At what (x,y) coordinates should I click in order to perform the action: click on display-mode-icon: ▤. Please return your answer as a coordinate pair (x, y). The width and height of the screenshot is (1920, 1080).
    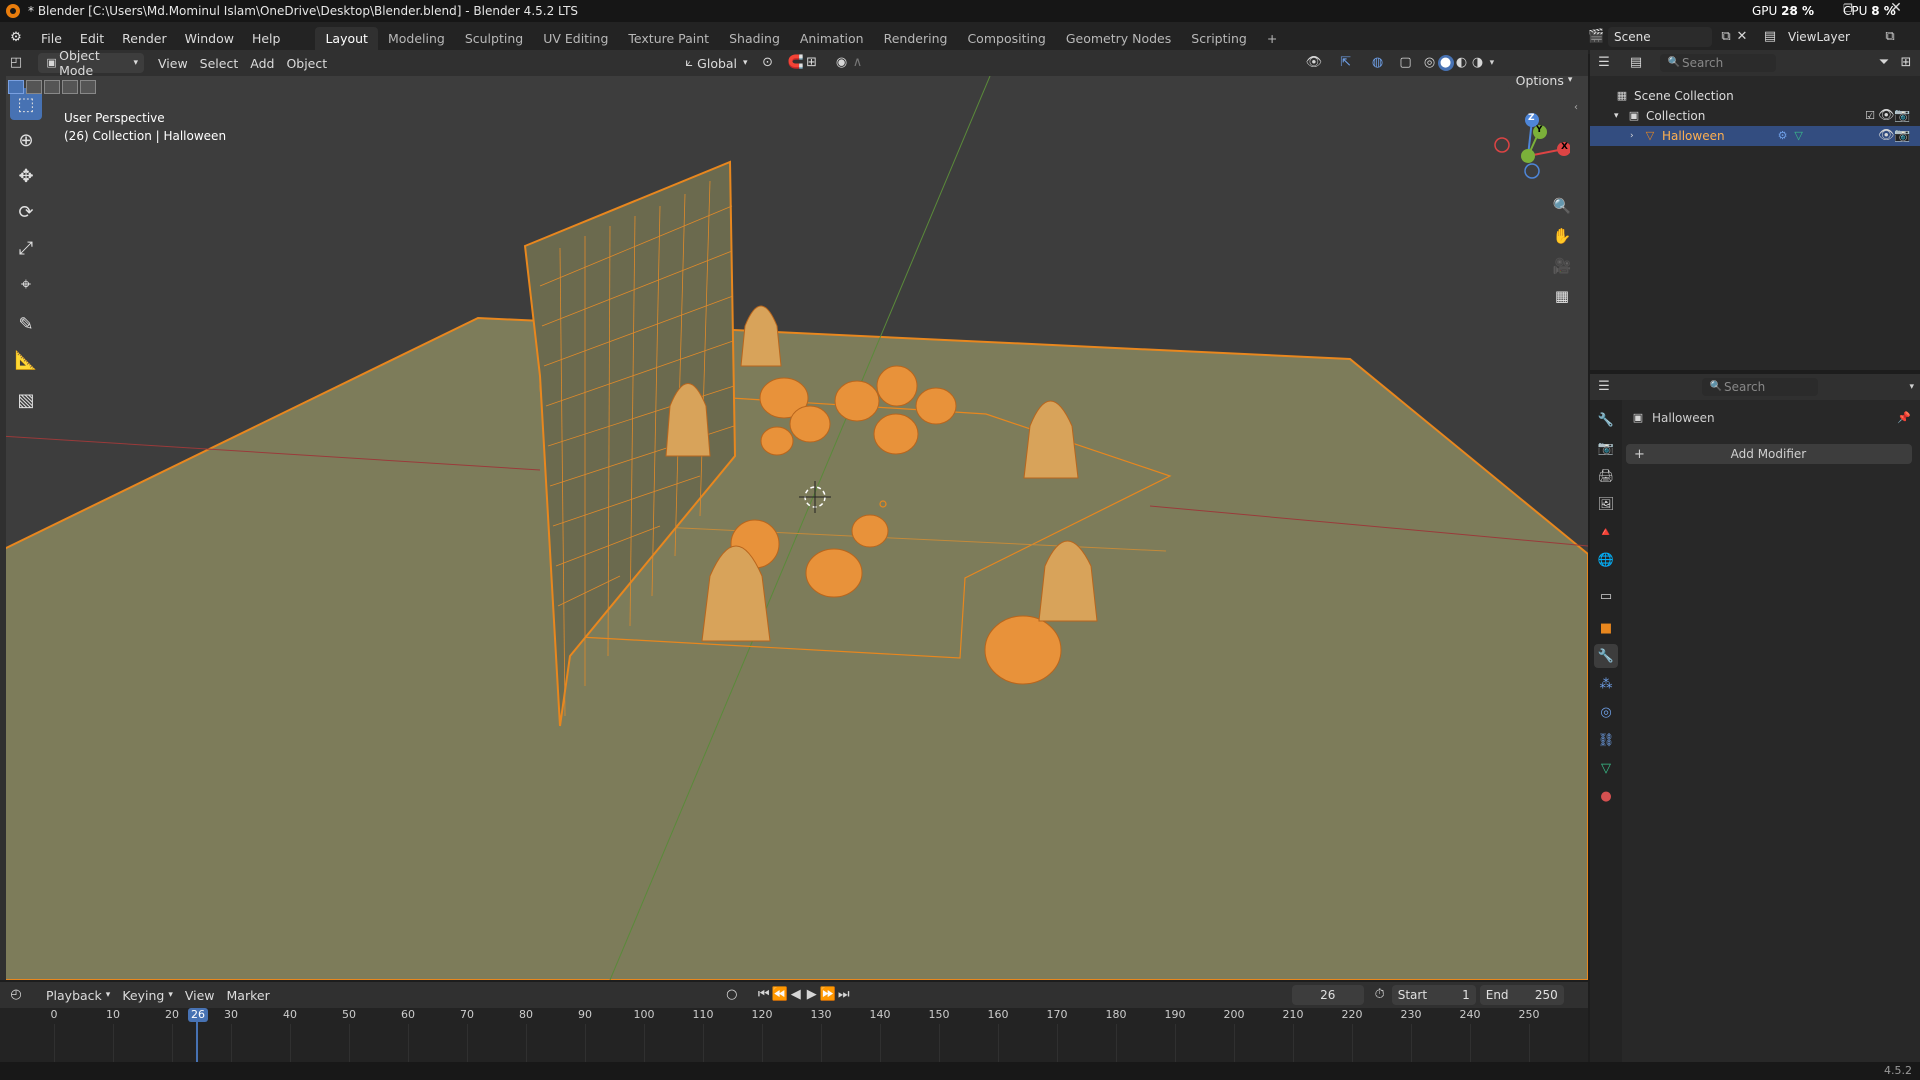
    Looking at the image, I should click on (1636, 63).